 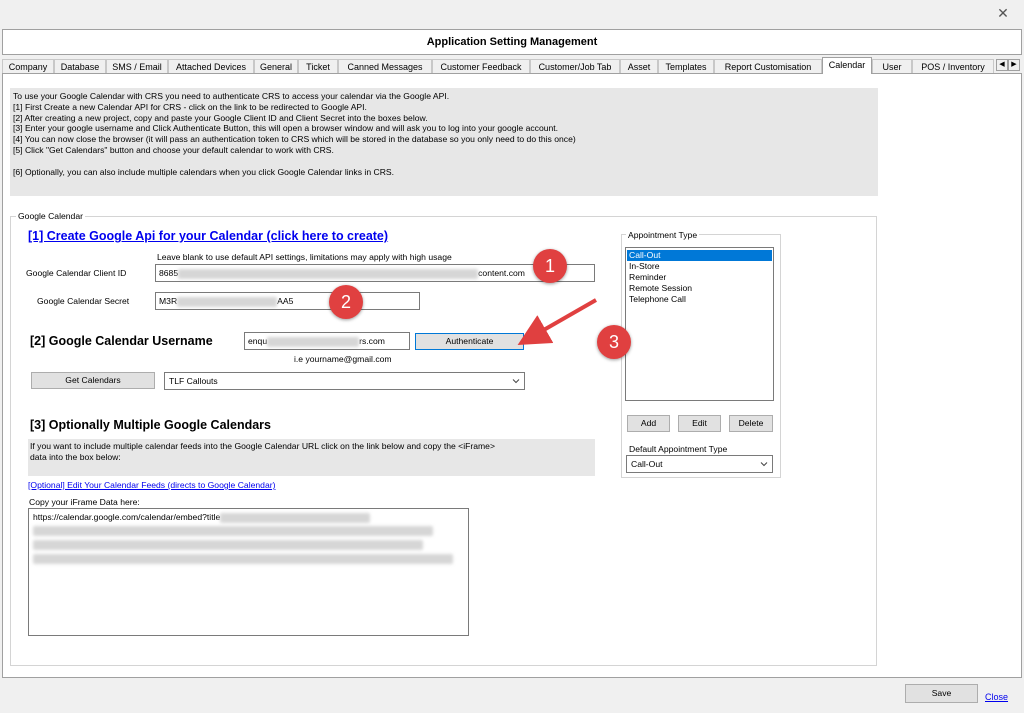 What do you see at coordinates (614, 342) in the screenshot?
I see `annotation-badge-3: 3` at bounding box center [614, 342].